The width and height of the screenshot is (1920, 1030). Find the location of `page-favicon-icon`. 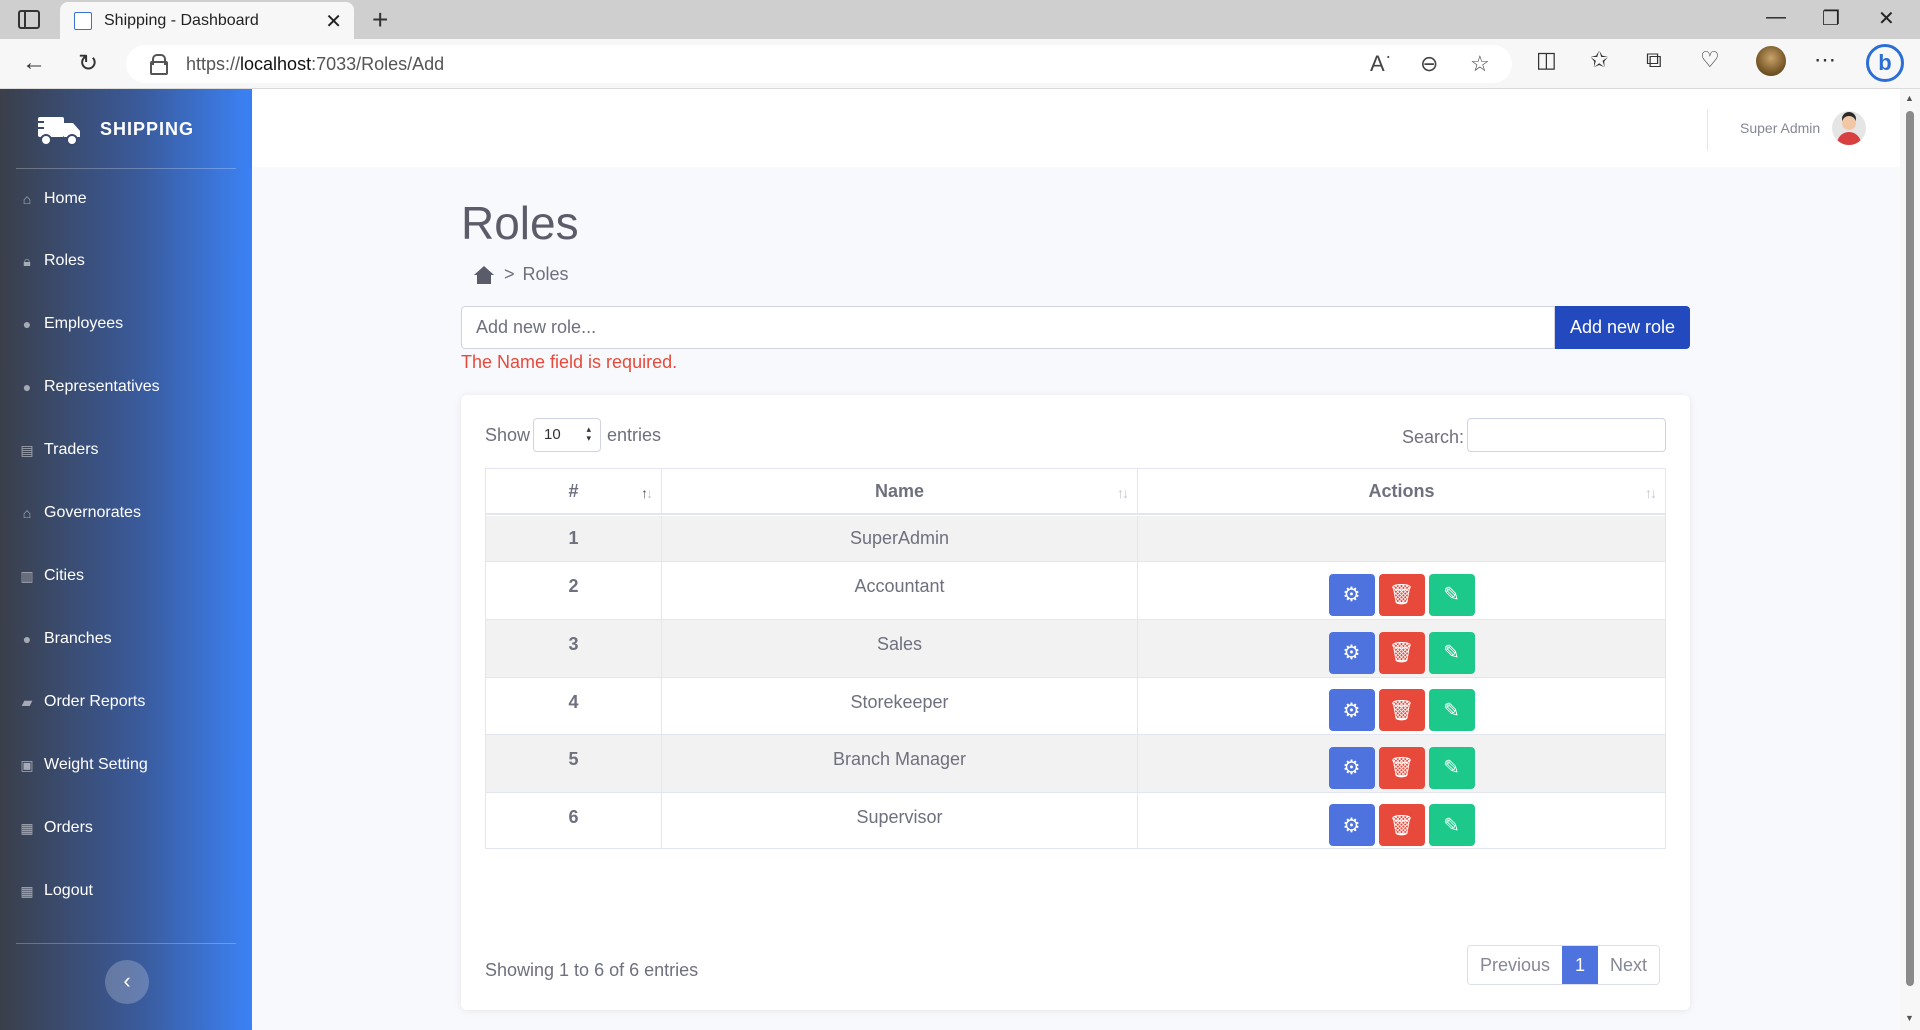

page-favicon-icon is located at coordinates (83, 21).